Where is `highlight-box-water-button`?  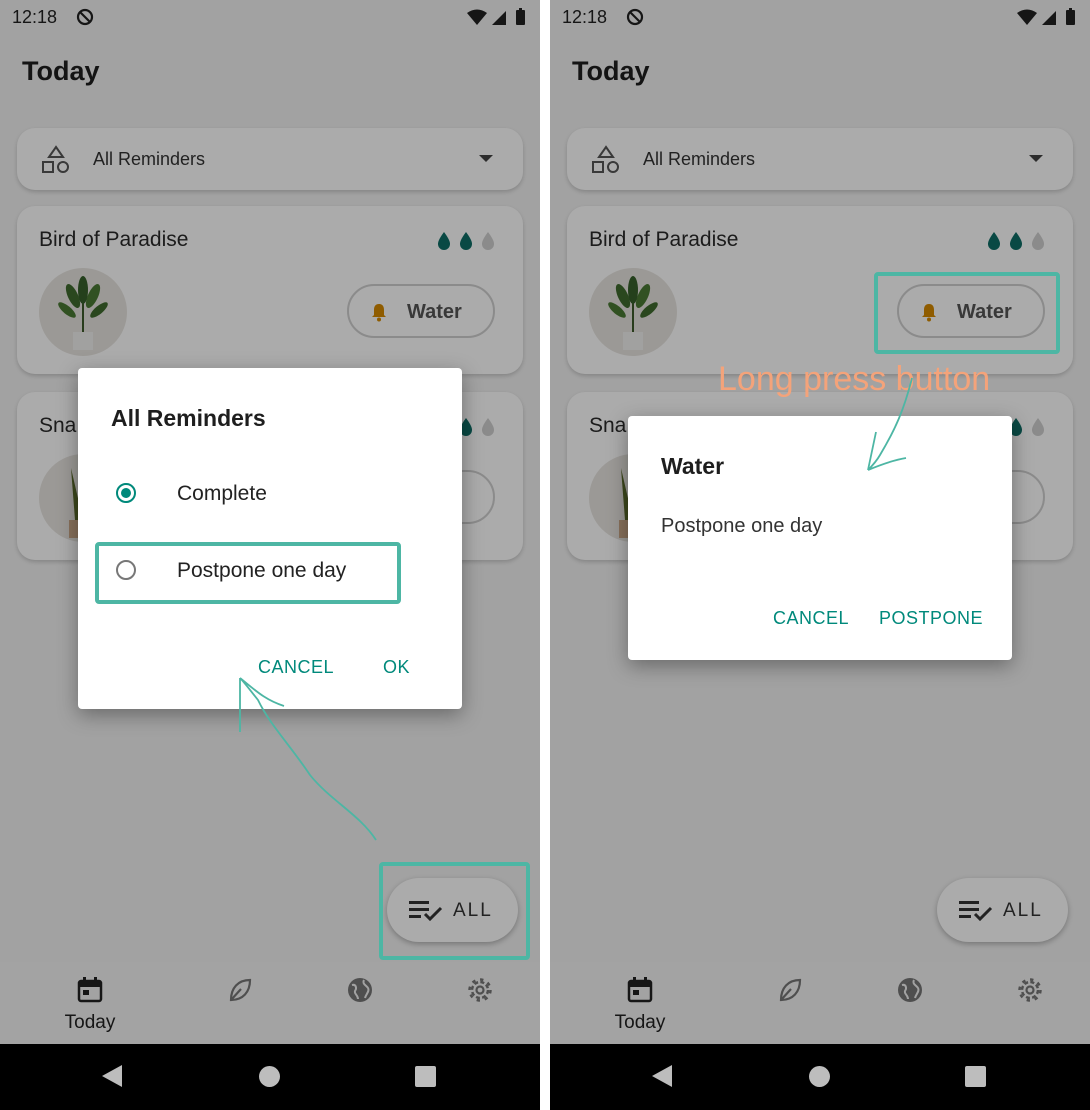
highlight-box-water-button is located at coordinates (967, 313).